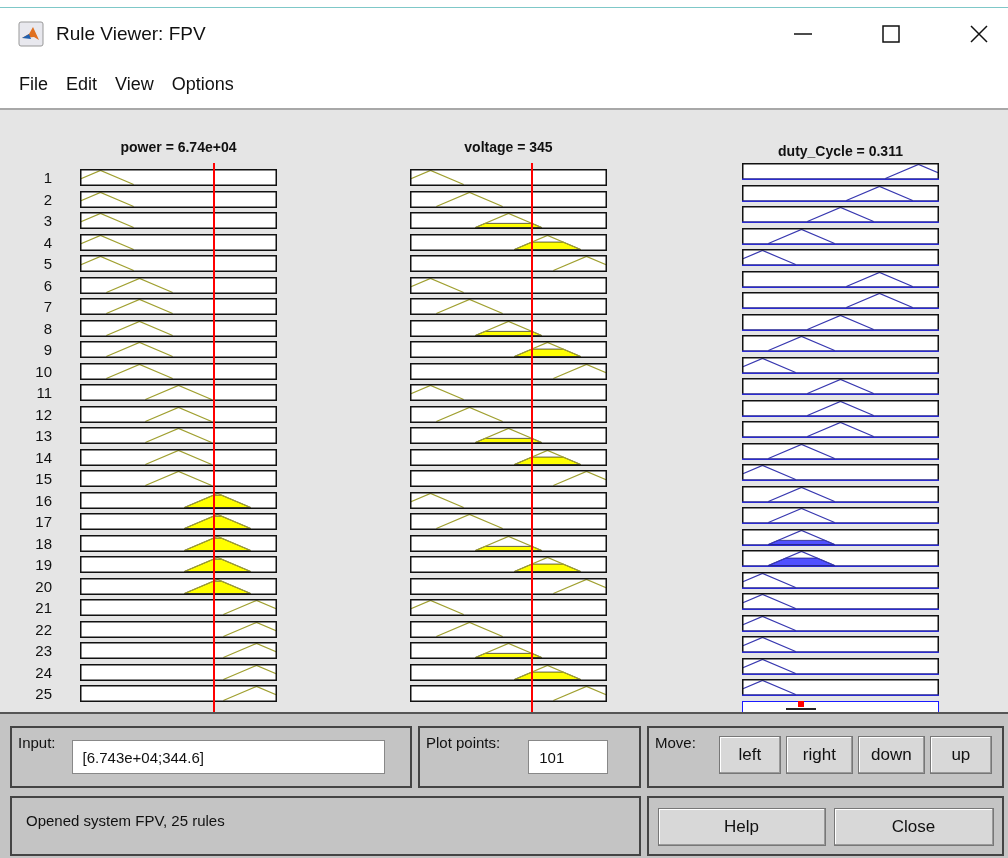 The width and height of the screenshot is (1008, 858). What do you see at coordinates (913, 827) in the screenshot?
I see `close-button: Close` at bounding box center [913, 827].